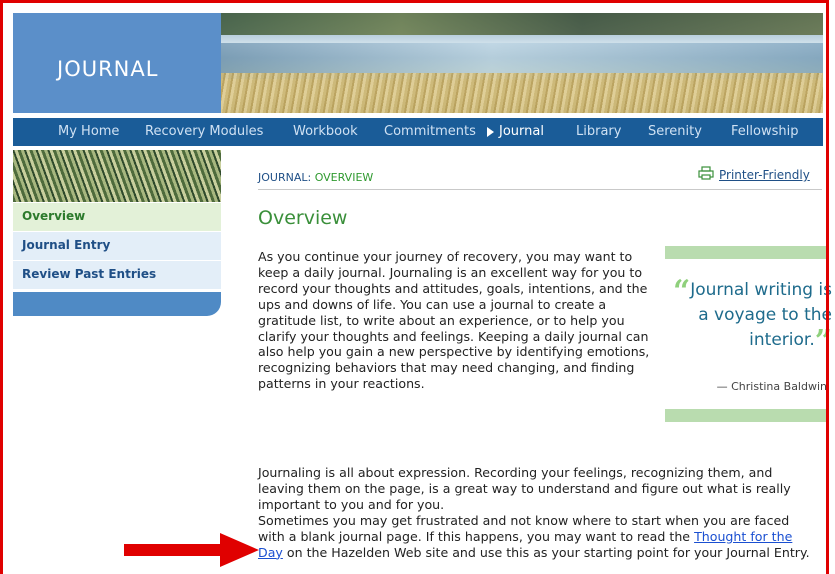 The height and width of the screenshot is (574, 835). I want to click on breadcrumb-current: OVERVIEW, so click(344, 177).